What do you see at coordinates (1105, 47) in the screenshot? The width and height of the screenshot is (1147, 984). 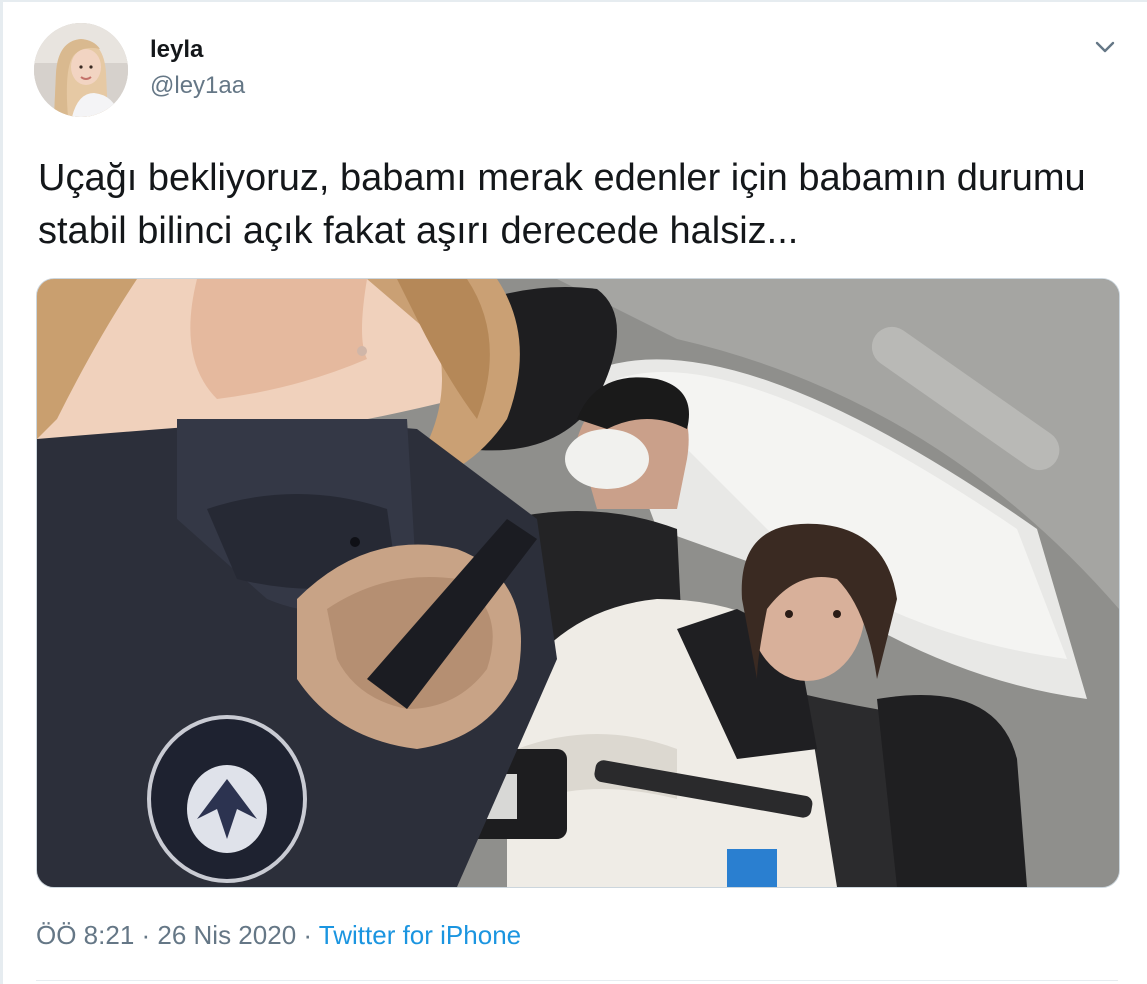 I see `chevron-down-icon` at bounding box center [1105, 47].